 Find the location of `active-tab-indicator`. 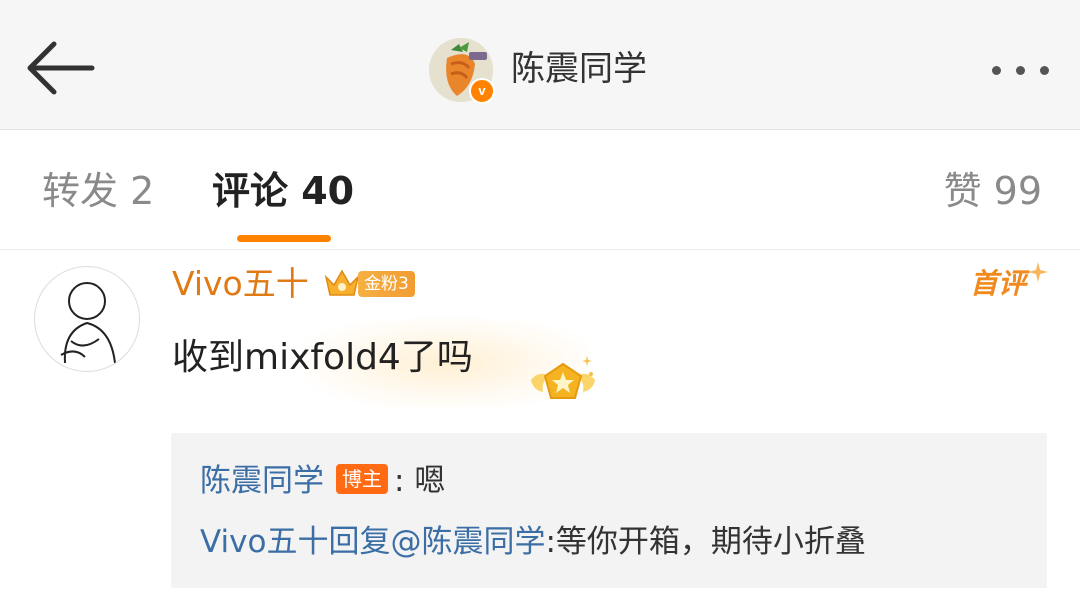

active-tab-indicator is located at coordinates (284, 238).